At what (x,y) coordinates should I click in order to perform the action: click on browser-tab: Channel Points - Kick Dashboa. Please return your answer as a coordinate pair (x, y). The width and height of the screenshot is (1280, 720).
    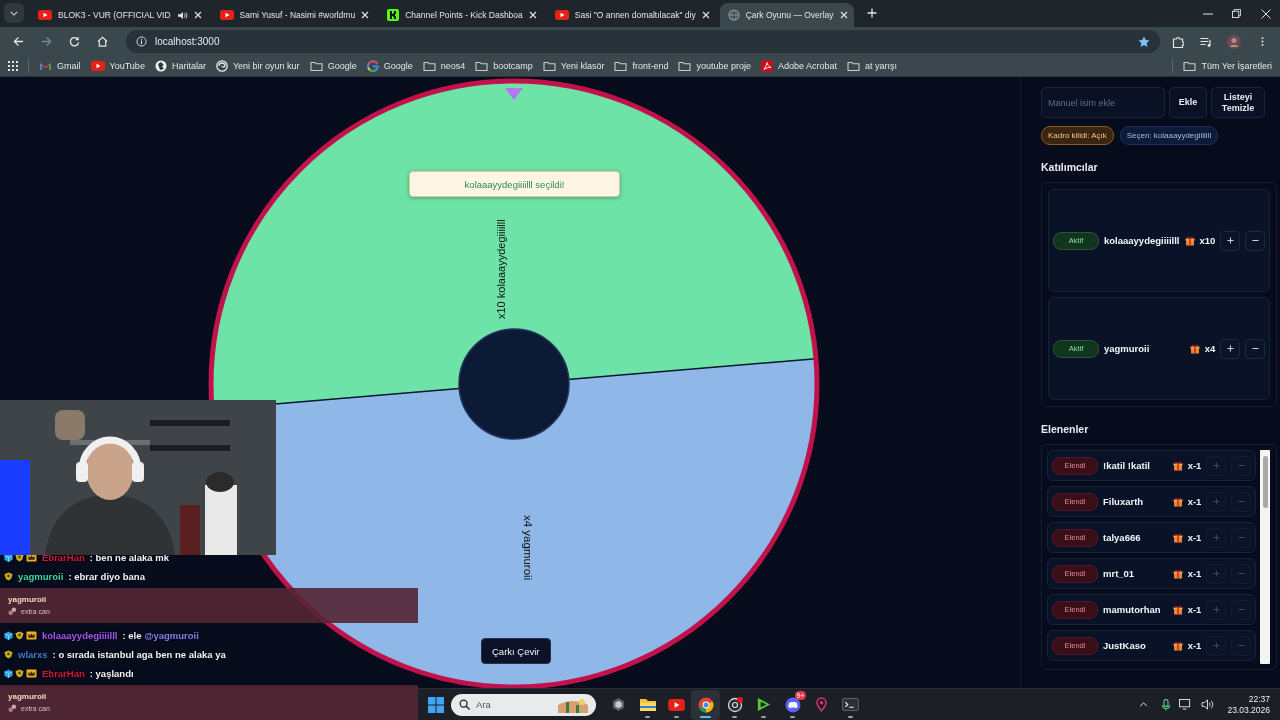
    Looking at the image, I should click on (461, 15).